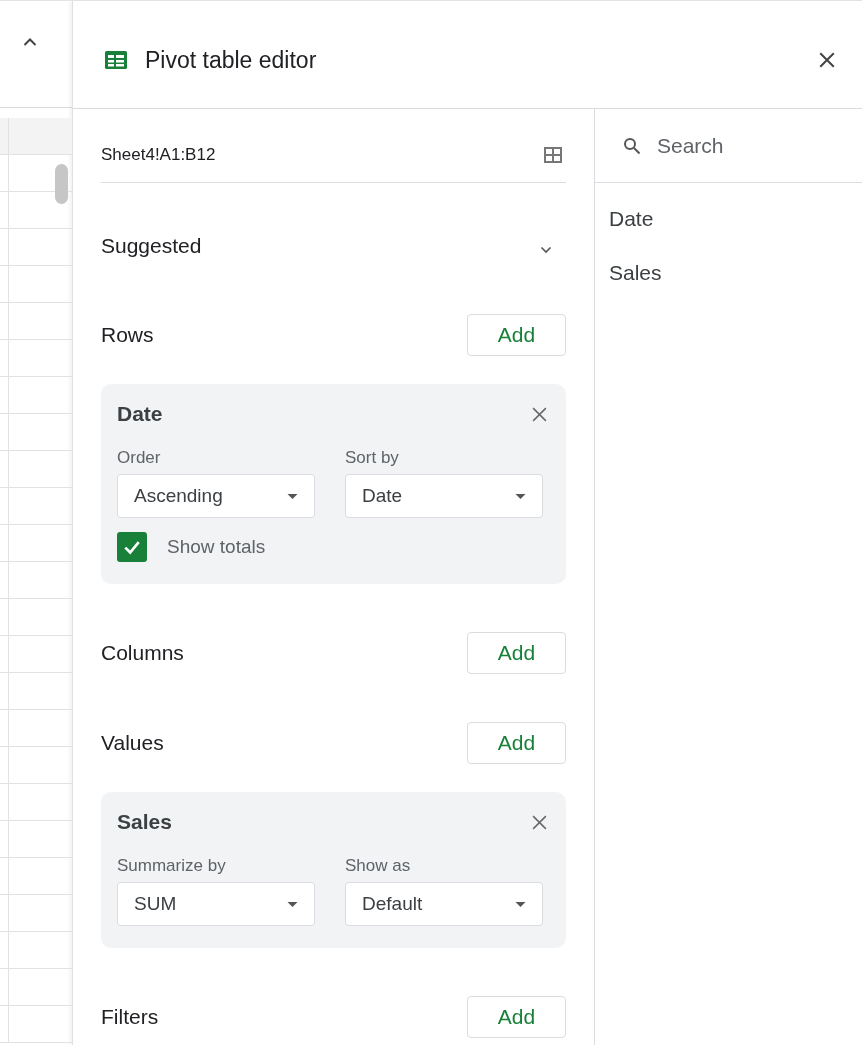  I want to click on field-label: Sort by, so click(372, 458).